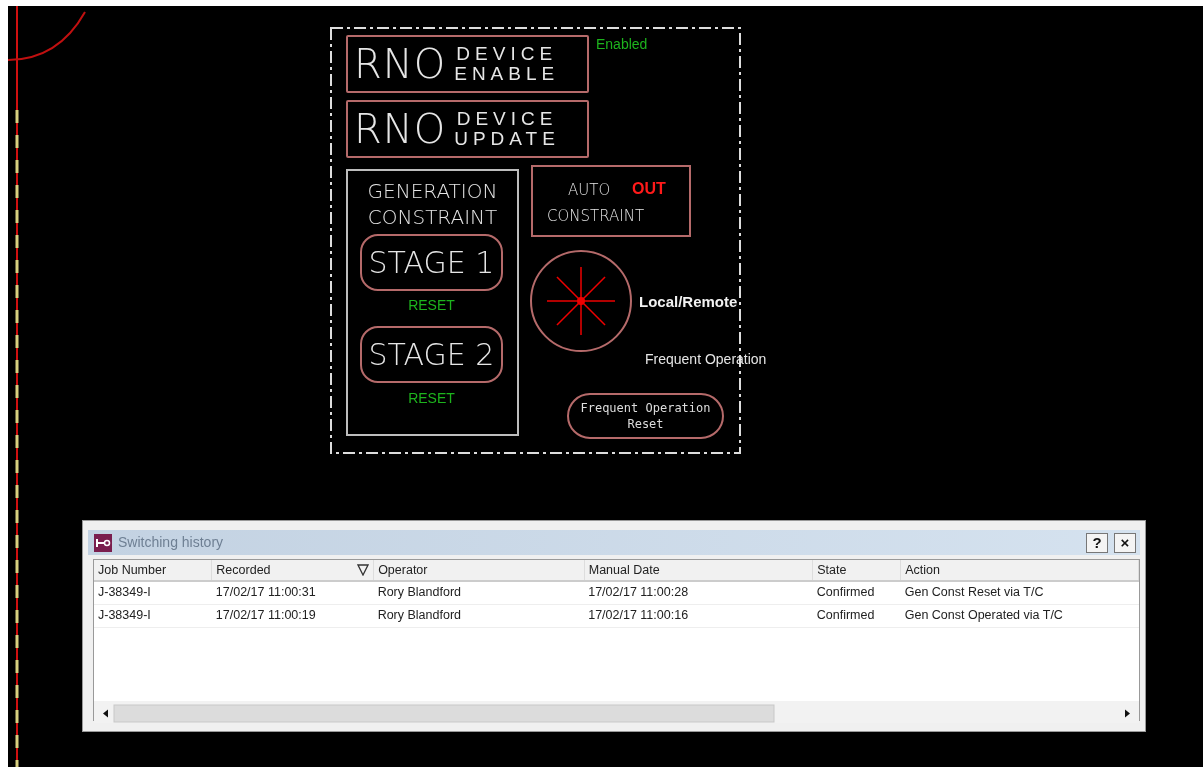 The height and width of the screenshot is (767, 1203). Describe the element at coordinates (698, 615) in the screenshot. I see `table-cell: 17/02/17 11:00:16` at that location.